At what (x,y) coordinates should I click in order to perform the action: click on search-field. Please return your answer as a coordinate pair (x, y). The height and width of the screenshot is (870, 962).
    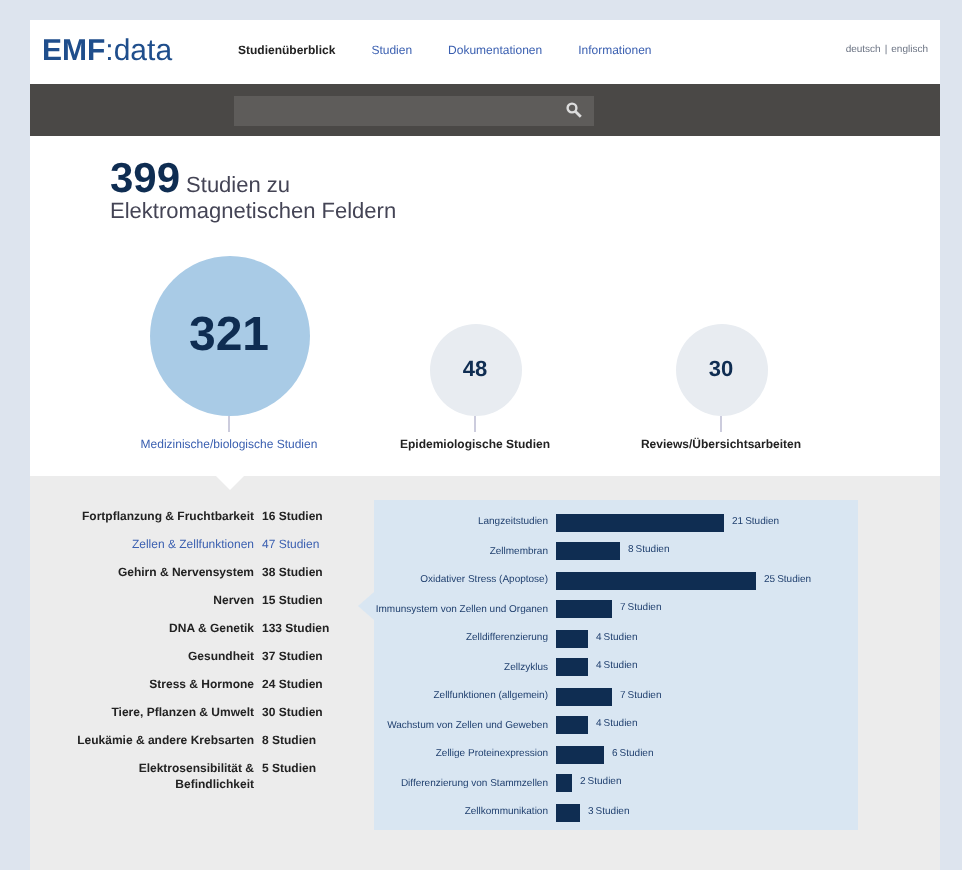
    Looking at the image, I should click on (414, 110).